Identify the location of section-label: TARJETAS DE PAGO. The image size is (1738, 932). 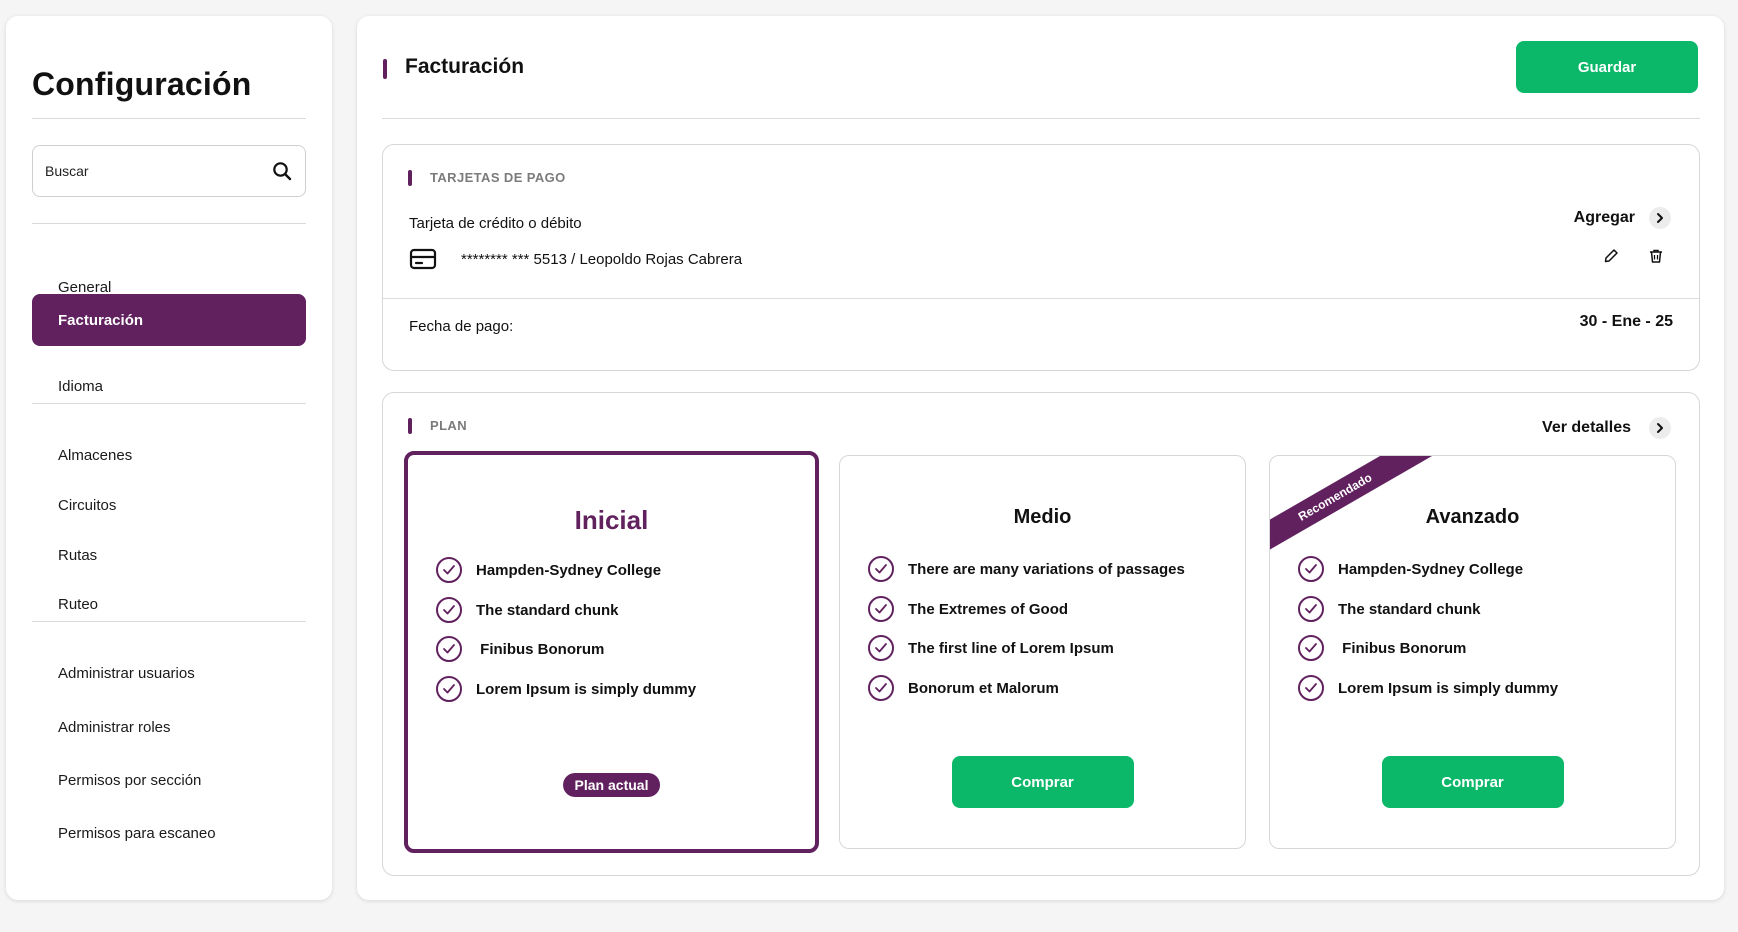
(498, 177).